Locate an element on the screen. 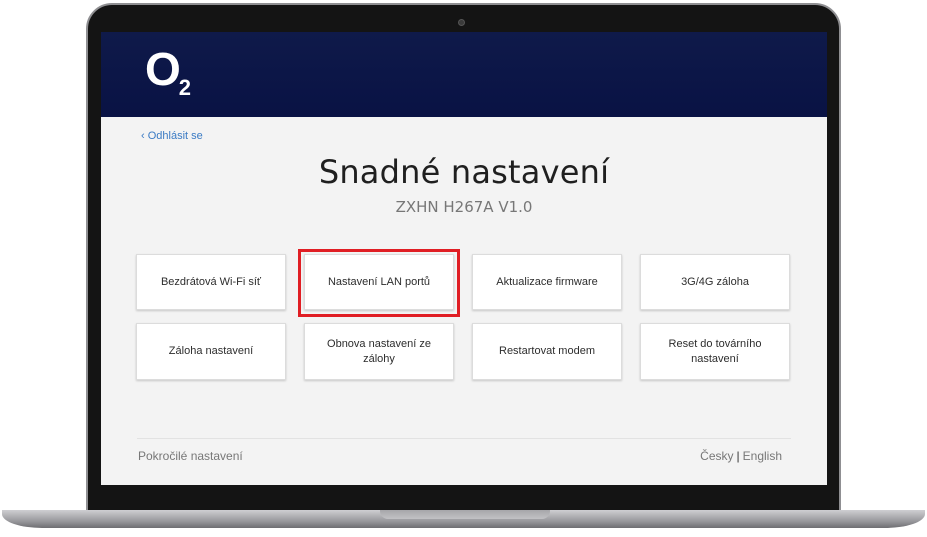 This screenshot has width=927, height=537. page-title: Snadné nastavení is located at coordinates (464, 172).